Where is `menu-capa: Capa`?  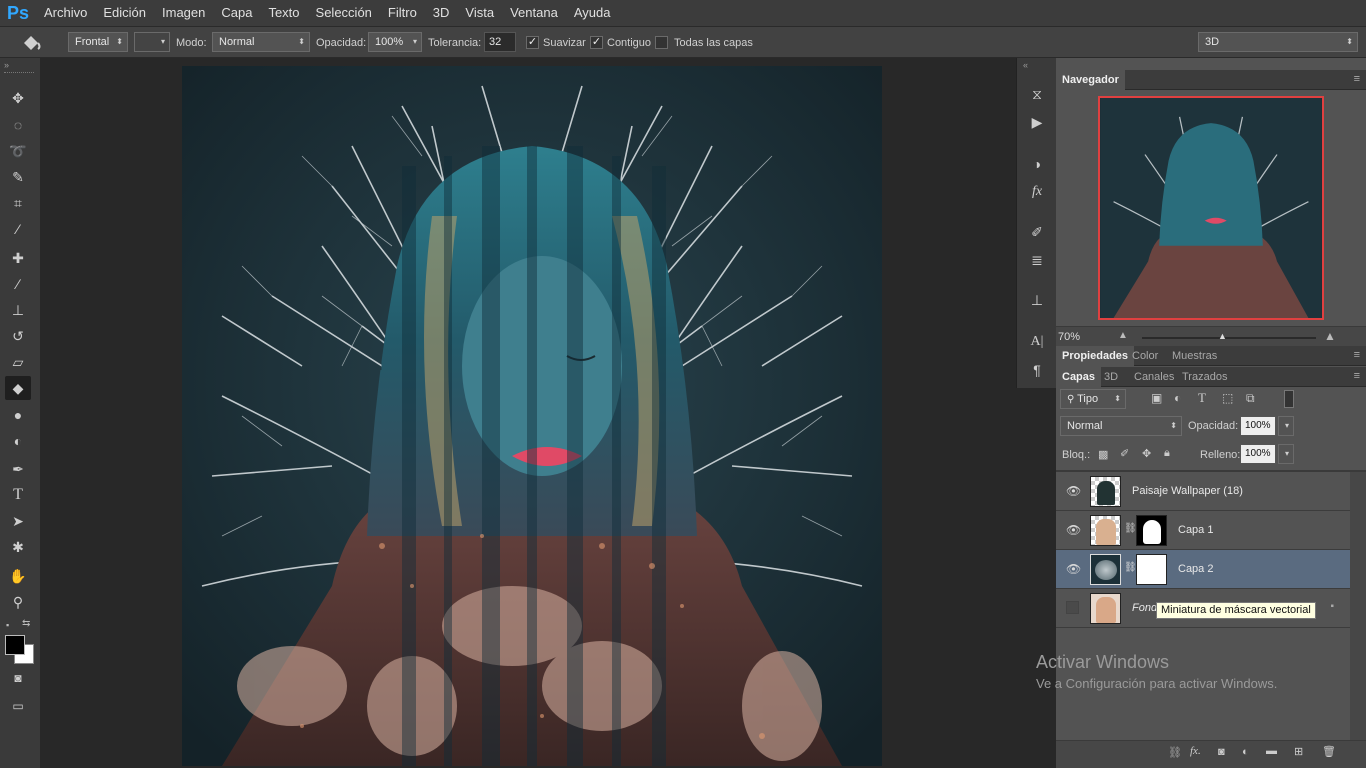
menu-capa: Capa is located at coordinates (236, 13).